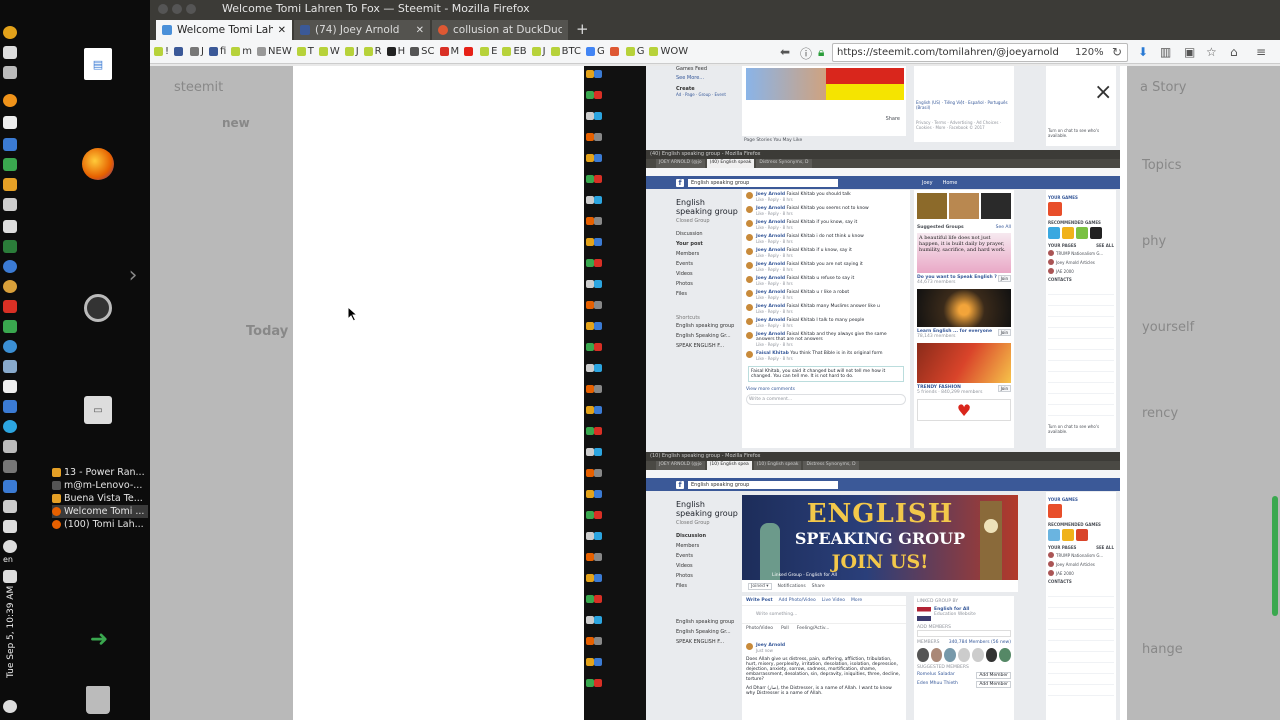 The image size is (1280, 720). Describe the element at coordinates (707, 254) in the screenshot. I see `fb1-nav-item: Members` at that location.